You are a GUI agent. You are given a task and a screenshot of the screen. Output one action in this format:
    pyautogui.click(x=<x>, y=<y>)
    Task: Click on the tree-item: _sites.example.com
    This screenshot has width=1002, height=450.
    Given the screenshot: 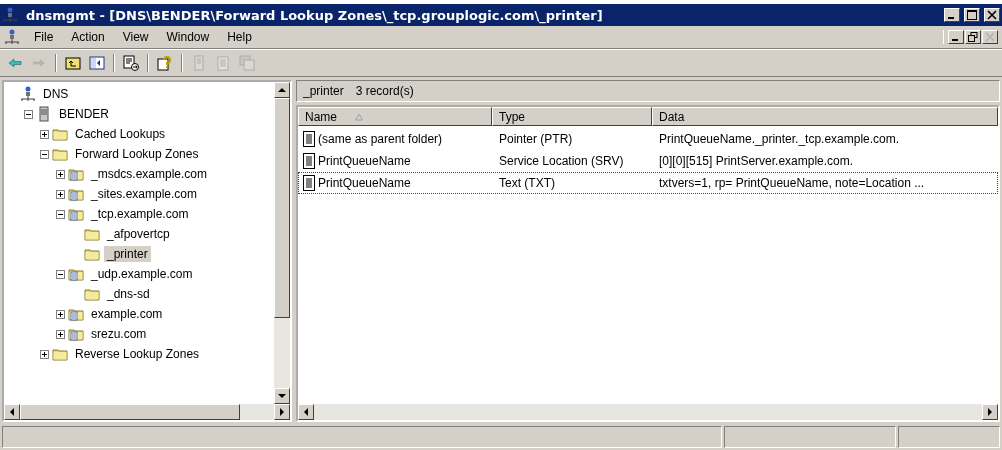 What is the action you would take?
    pyautogui.click(x=144, y=194)
    